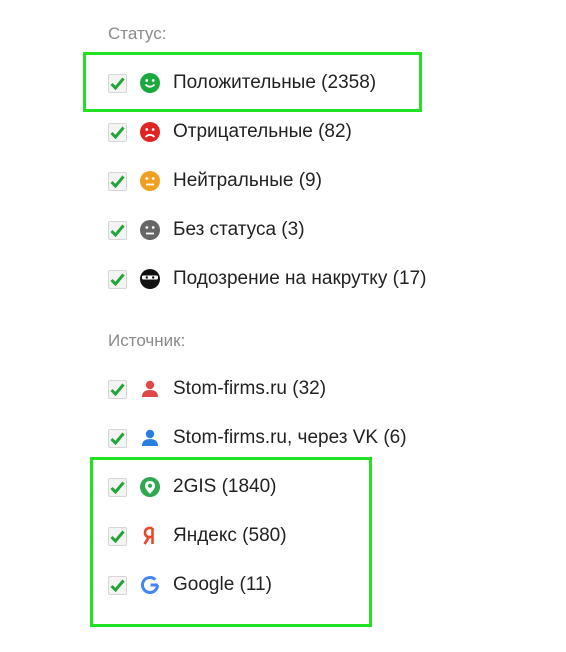 This screenshot has height=652, width=566. I want to click on filter-label: Подозрение на накрутку (17), so click(300, 278).